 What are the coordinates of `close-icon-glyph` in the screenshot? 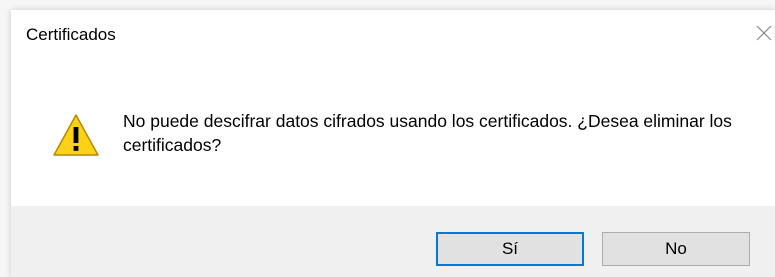 It's located at (764, 33).